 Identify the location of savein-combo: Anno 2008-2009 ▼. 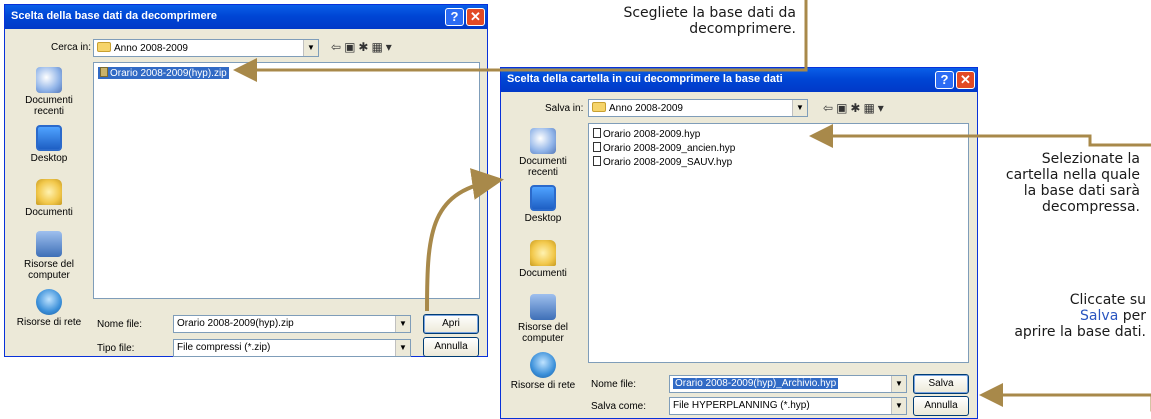
(698, 108).